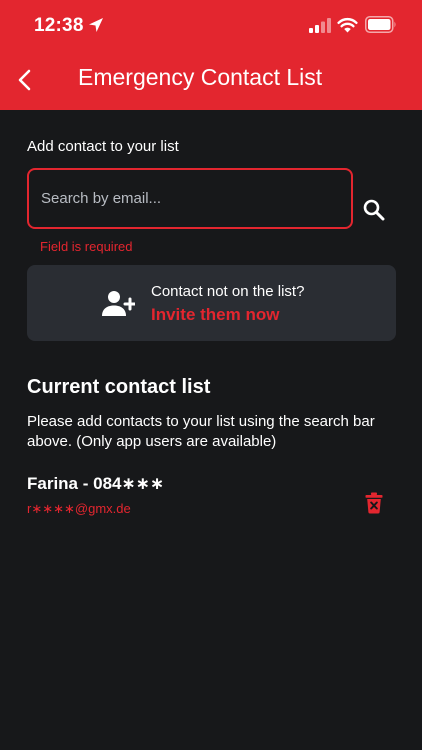 This screenshot has width=422, height=750. What do you see at coordinates (215, 315) in the screenshot?
I see `invite-now-link: Invite them now` at bounding box center [215, 315].